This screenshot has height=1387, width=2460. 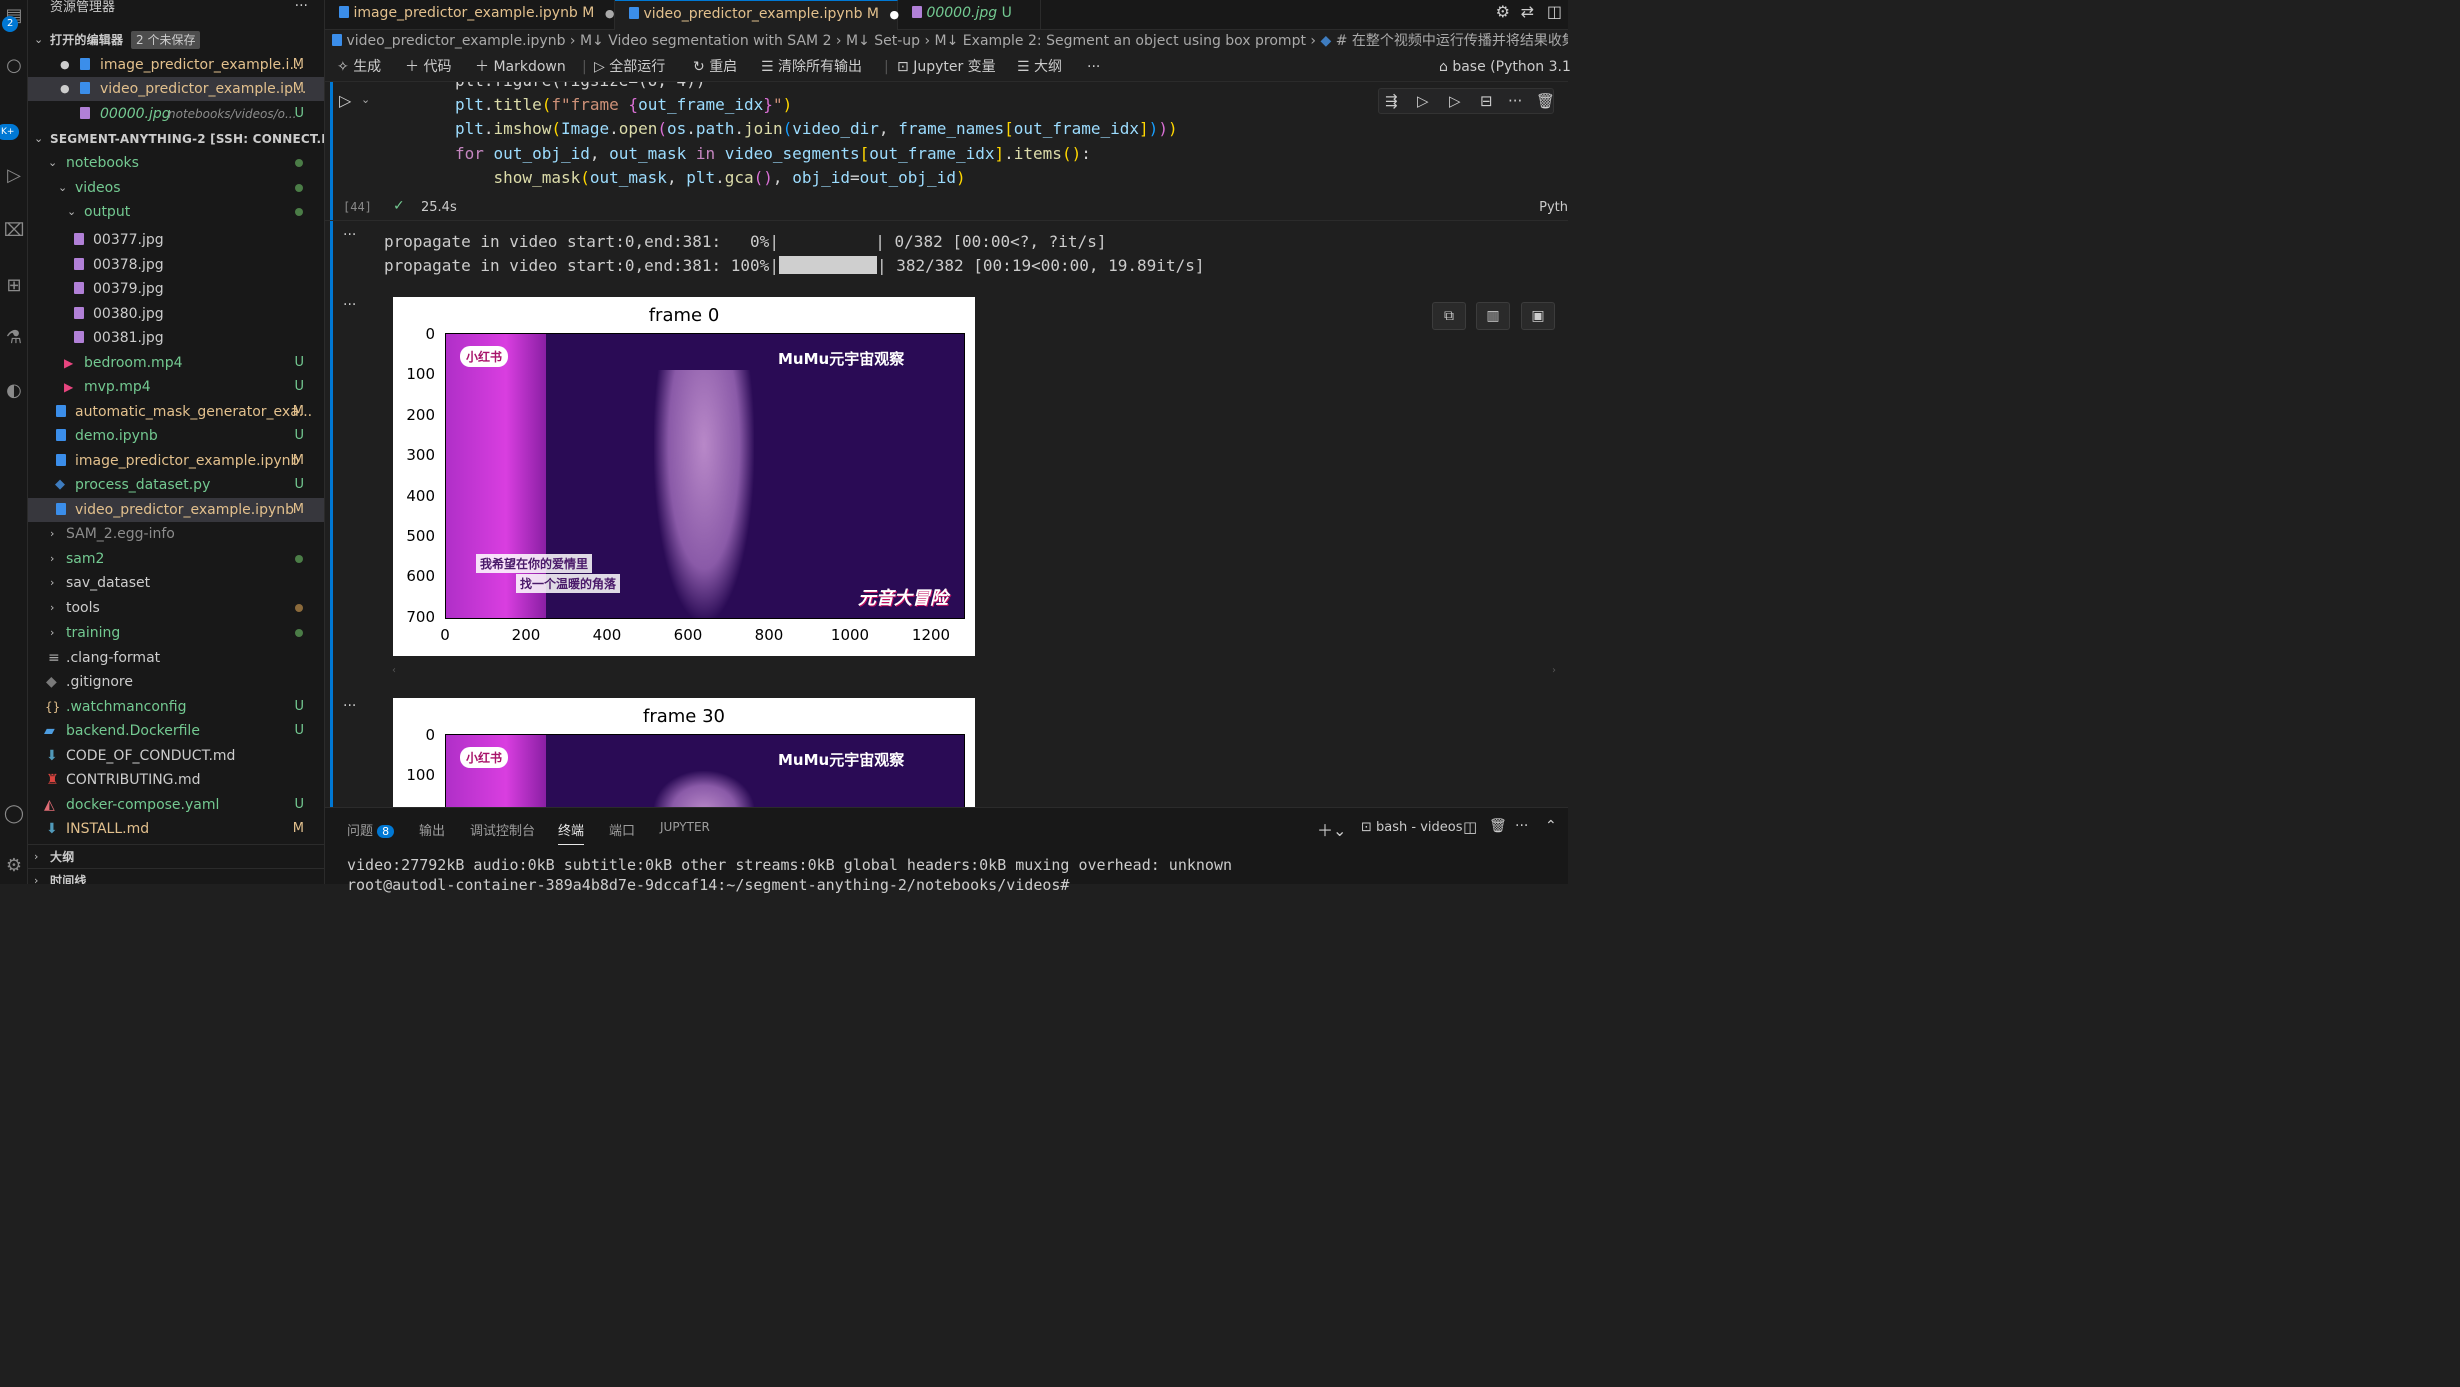 What do you see at coordinates (176, 658) in the screenshot?
I see `tree-file: ≡ .clang-format` at bounding box center [176, 658].